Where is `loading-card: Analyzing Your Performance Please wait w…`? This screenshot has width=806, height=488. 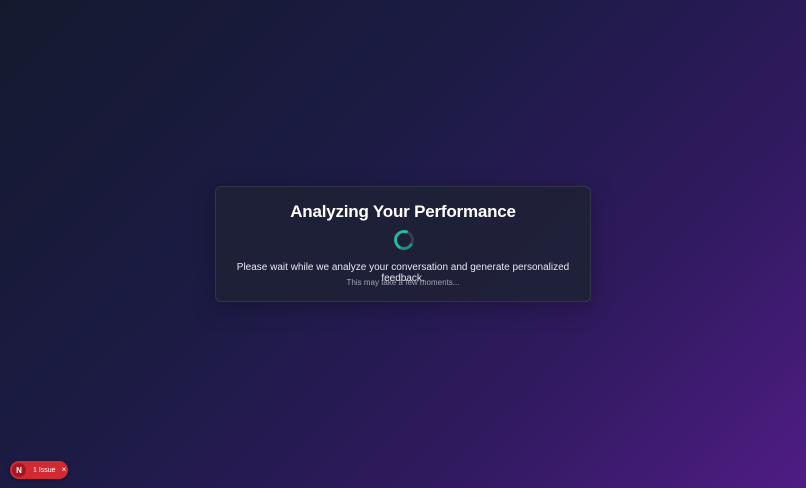
loading-card: Analyzing Your Performance Please wait w… is located at coordinates (403, 244).